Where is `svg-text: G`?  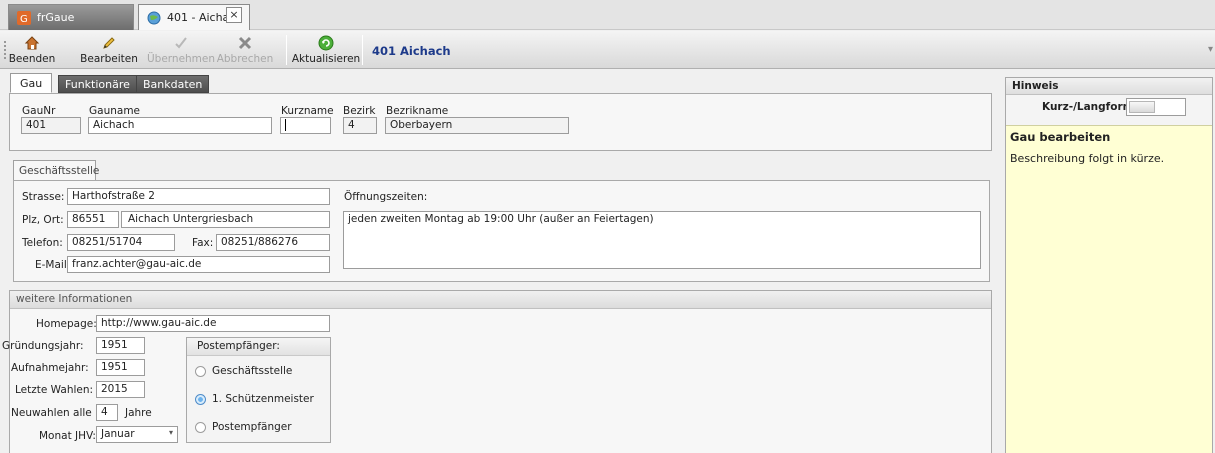 svg-text: G is located at coordinates (24, 19).